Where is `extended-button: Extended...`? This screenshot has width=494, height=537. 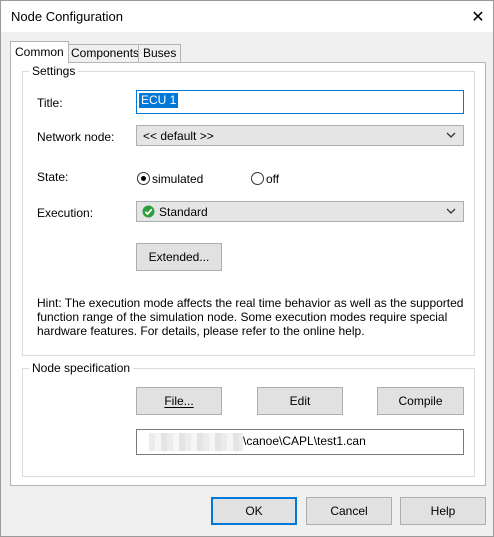
extended-button: Extended... is located at coordinates (179, 257).